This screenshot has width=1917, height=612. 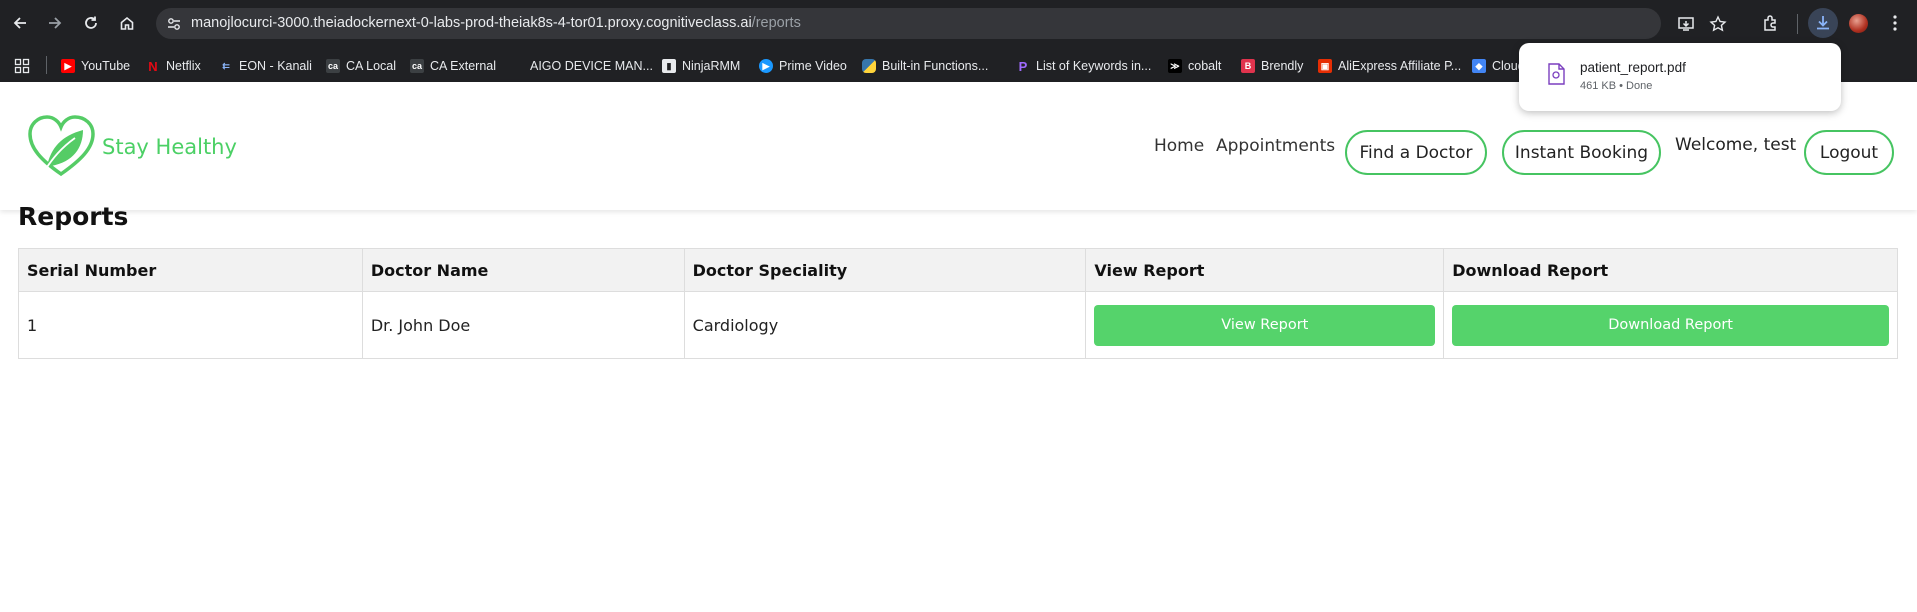 What do you see at coordinates (1680, 77) in the screenshot?
I see `download-bubble: patient_report.pdf 461 KB • Done` at bounding box center [1680, 77].